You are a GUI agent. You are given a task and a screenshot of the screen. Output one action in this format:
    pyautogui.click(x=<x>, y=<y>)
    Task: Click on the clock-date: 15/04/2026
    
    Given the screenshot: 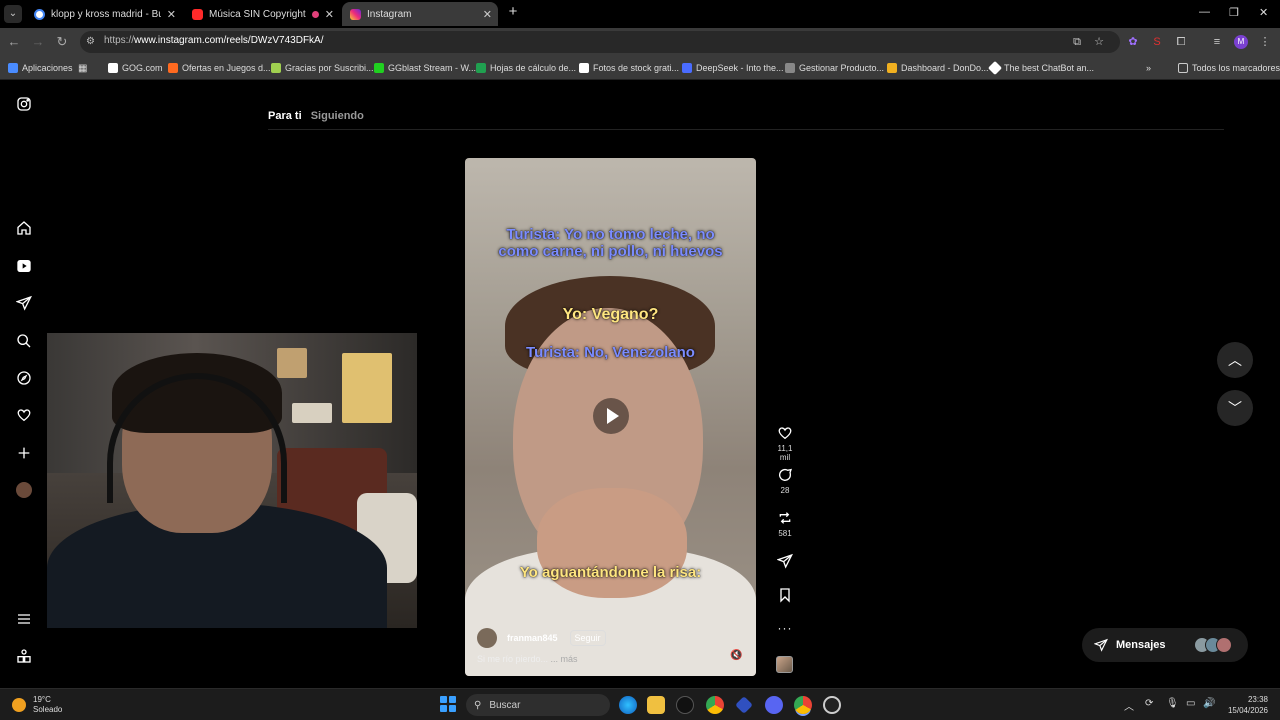 What is the action you would take?
    pyautogui.click(x=1247, y=710)
    